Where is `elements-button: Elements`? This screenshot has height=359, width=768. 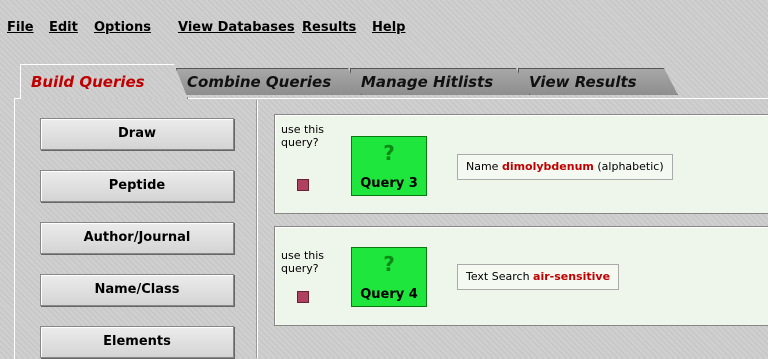 elements-button: Elements is located at coordinates (137, 342).